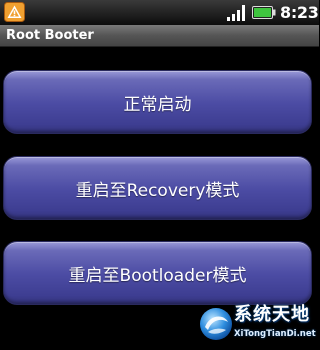 The width and height of the screenshot is (320, 350). I want to click on status-bar: 8:23, so click(159, 12).